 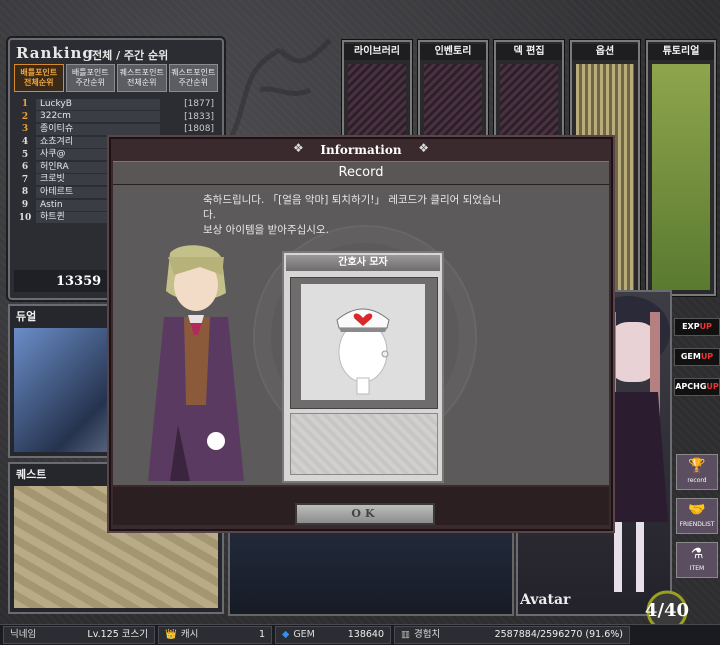 What do you see at coordinates (691, 326) in the screenshot?
I see `tag-text: EXP` at bounding box center [691, 326].